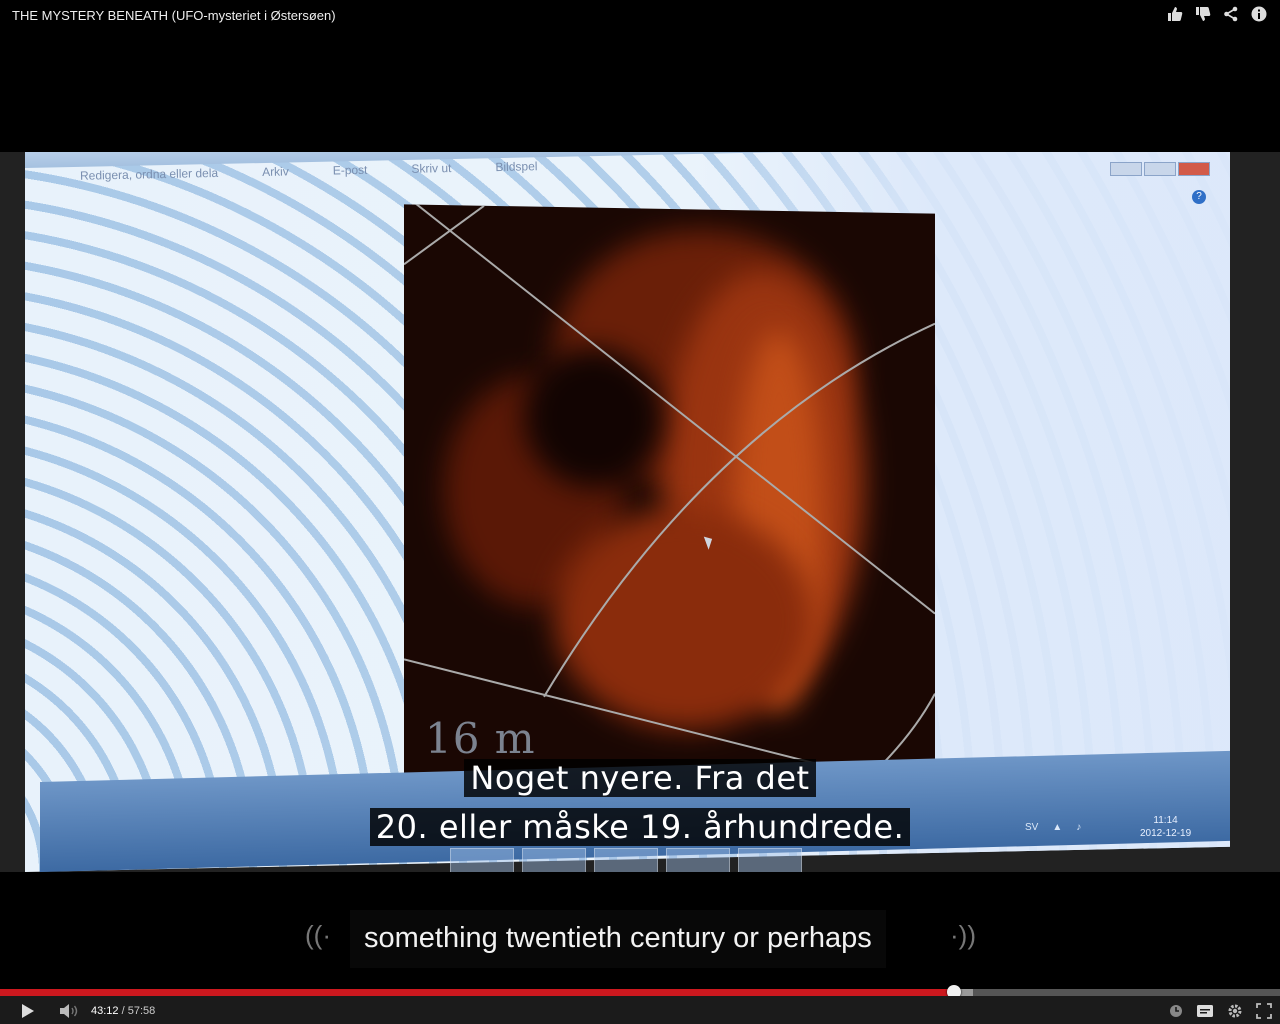  I want to click on settings-gear-icon, so click(1235, 1011).